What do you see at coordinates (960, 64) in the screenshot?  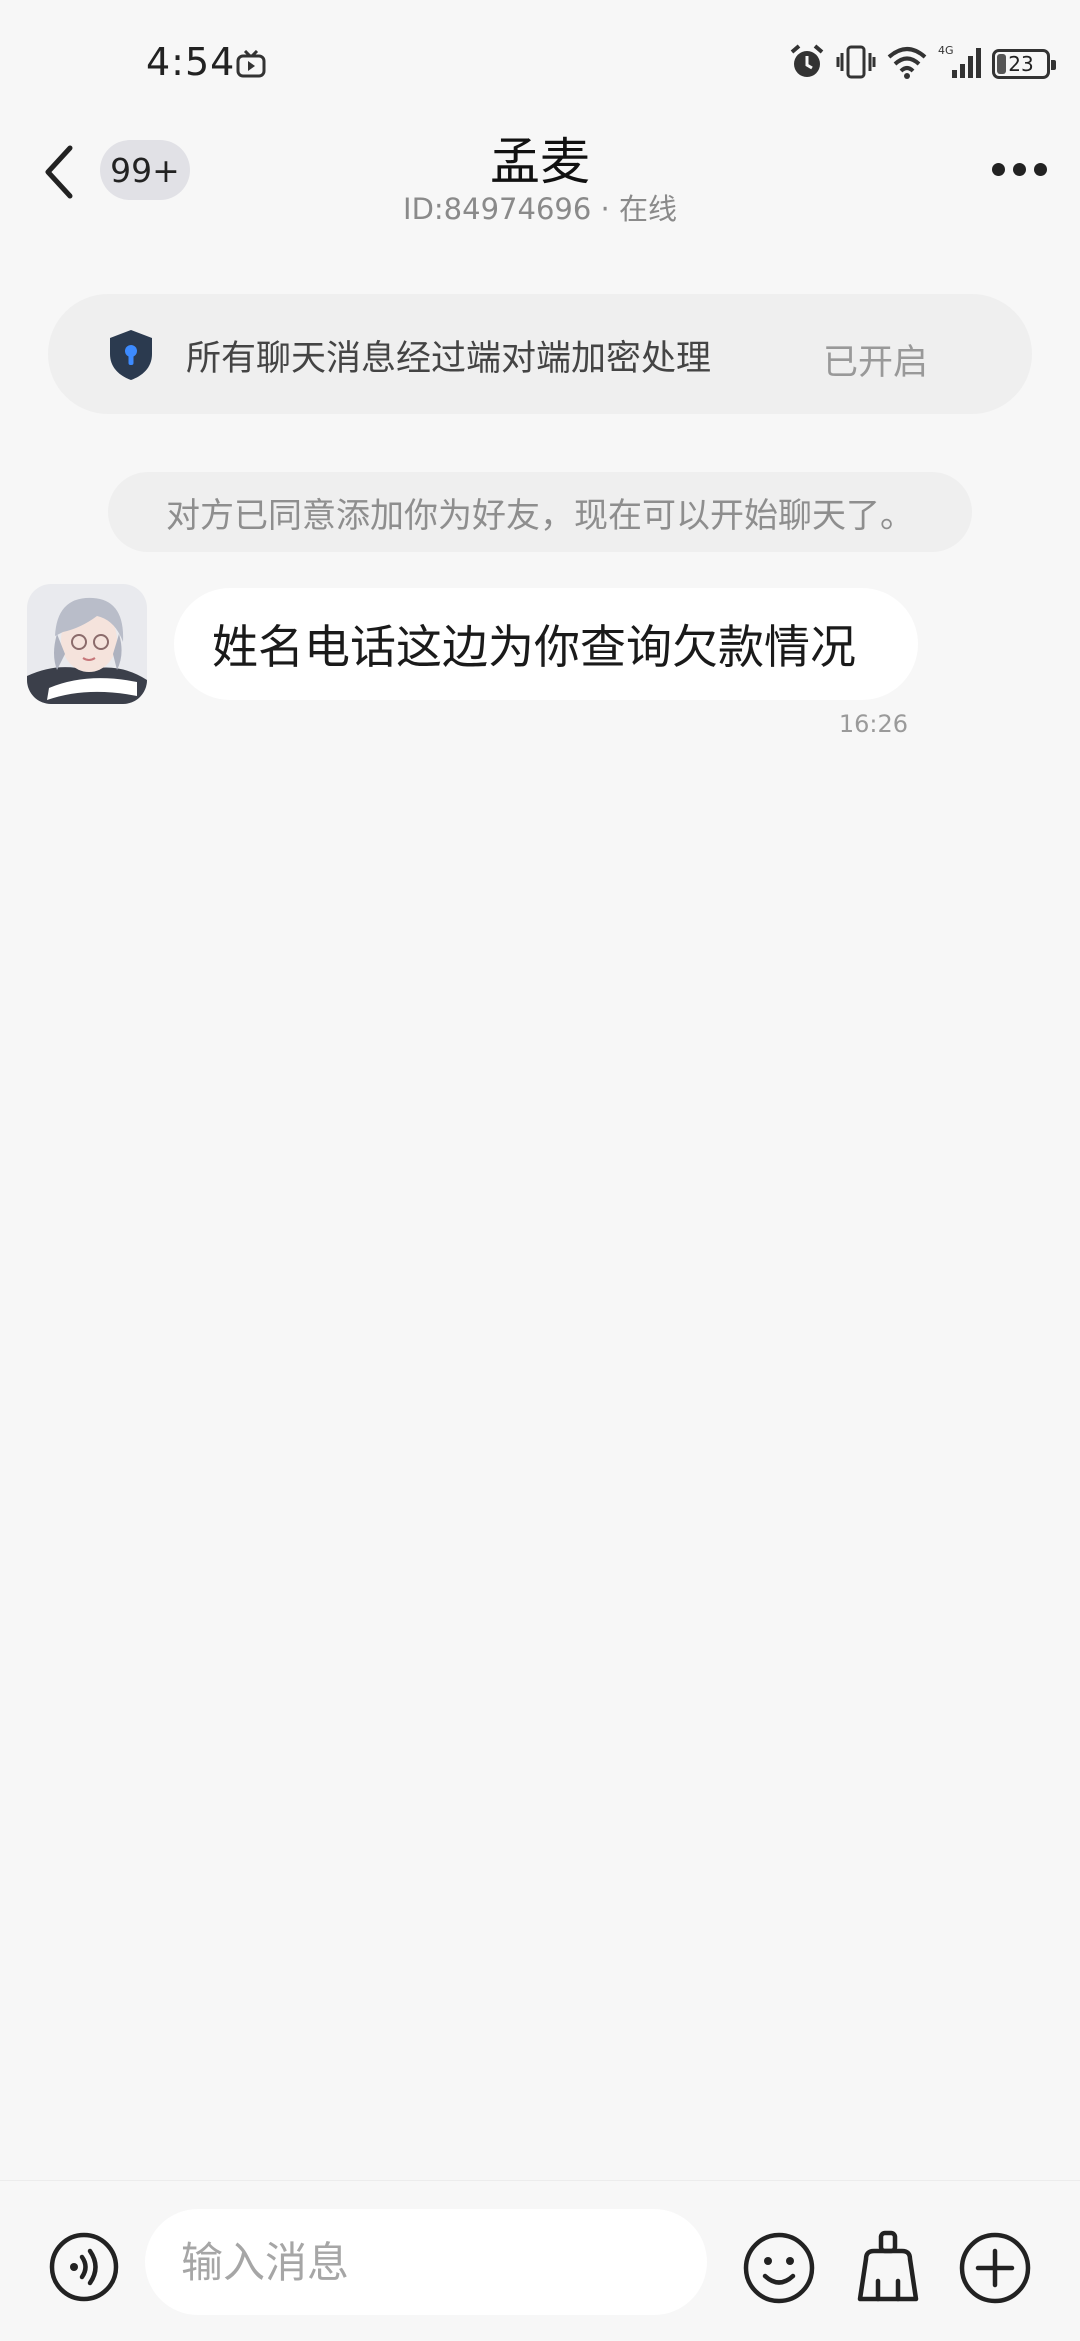 I see `signal-icon: 4G` at bounding box center [960, 64].